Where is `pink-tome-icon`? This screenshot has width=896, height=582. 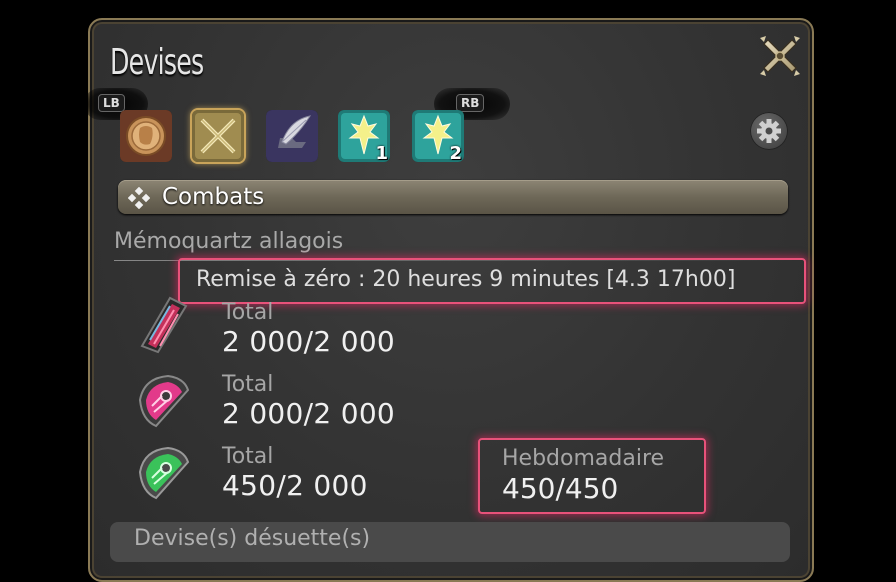 pink-tome-icon is located at coordinates (164, 401).